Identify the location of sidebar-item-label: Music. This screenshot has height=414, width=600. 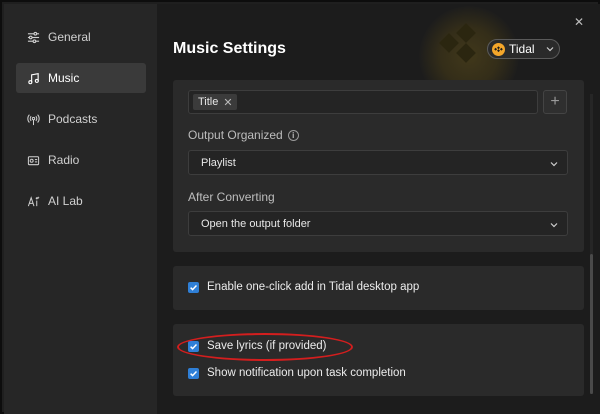
(64, 78).